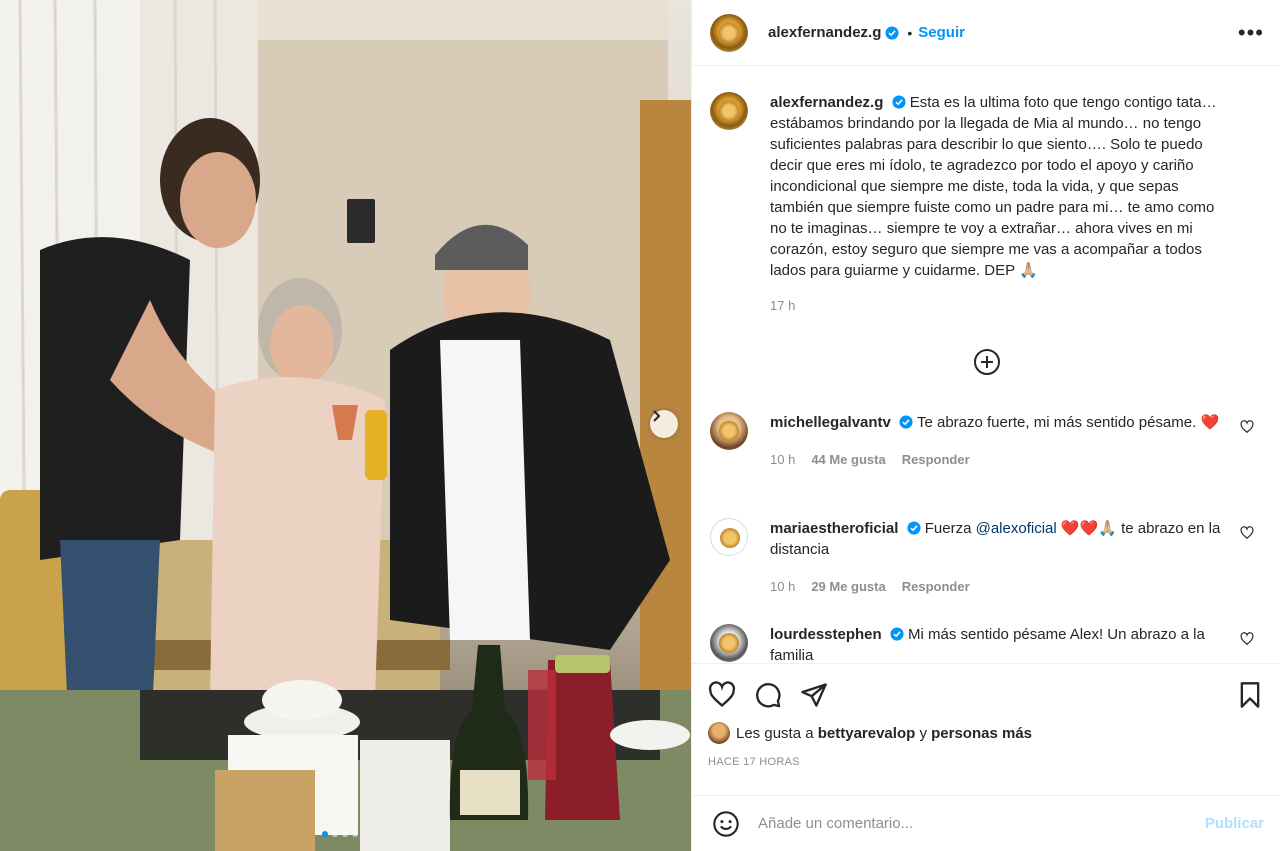 The image size is (1280, 851). Describe the element at coordinates (848, 586) in the screenshot. I see `comment-likes: 29 Me gusta` at that location.